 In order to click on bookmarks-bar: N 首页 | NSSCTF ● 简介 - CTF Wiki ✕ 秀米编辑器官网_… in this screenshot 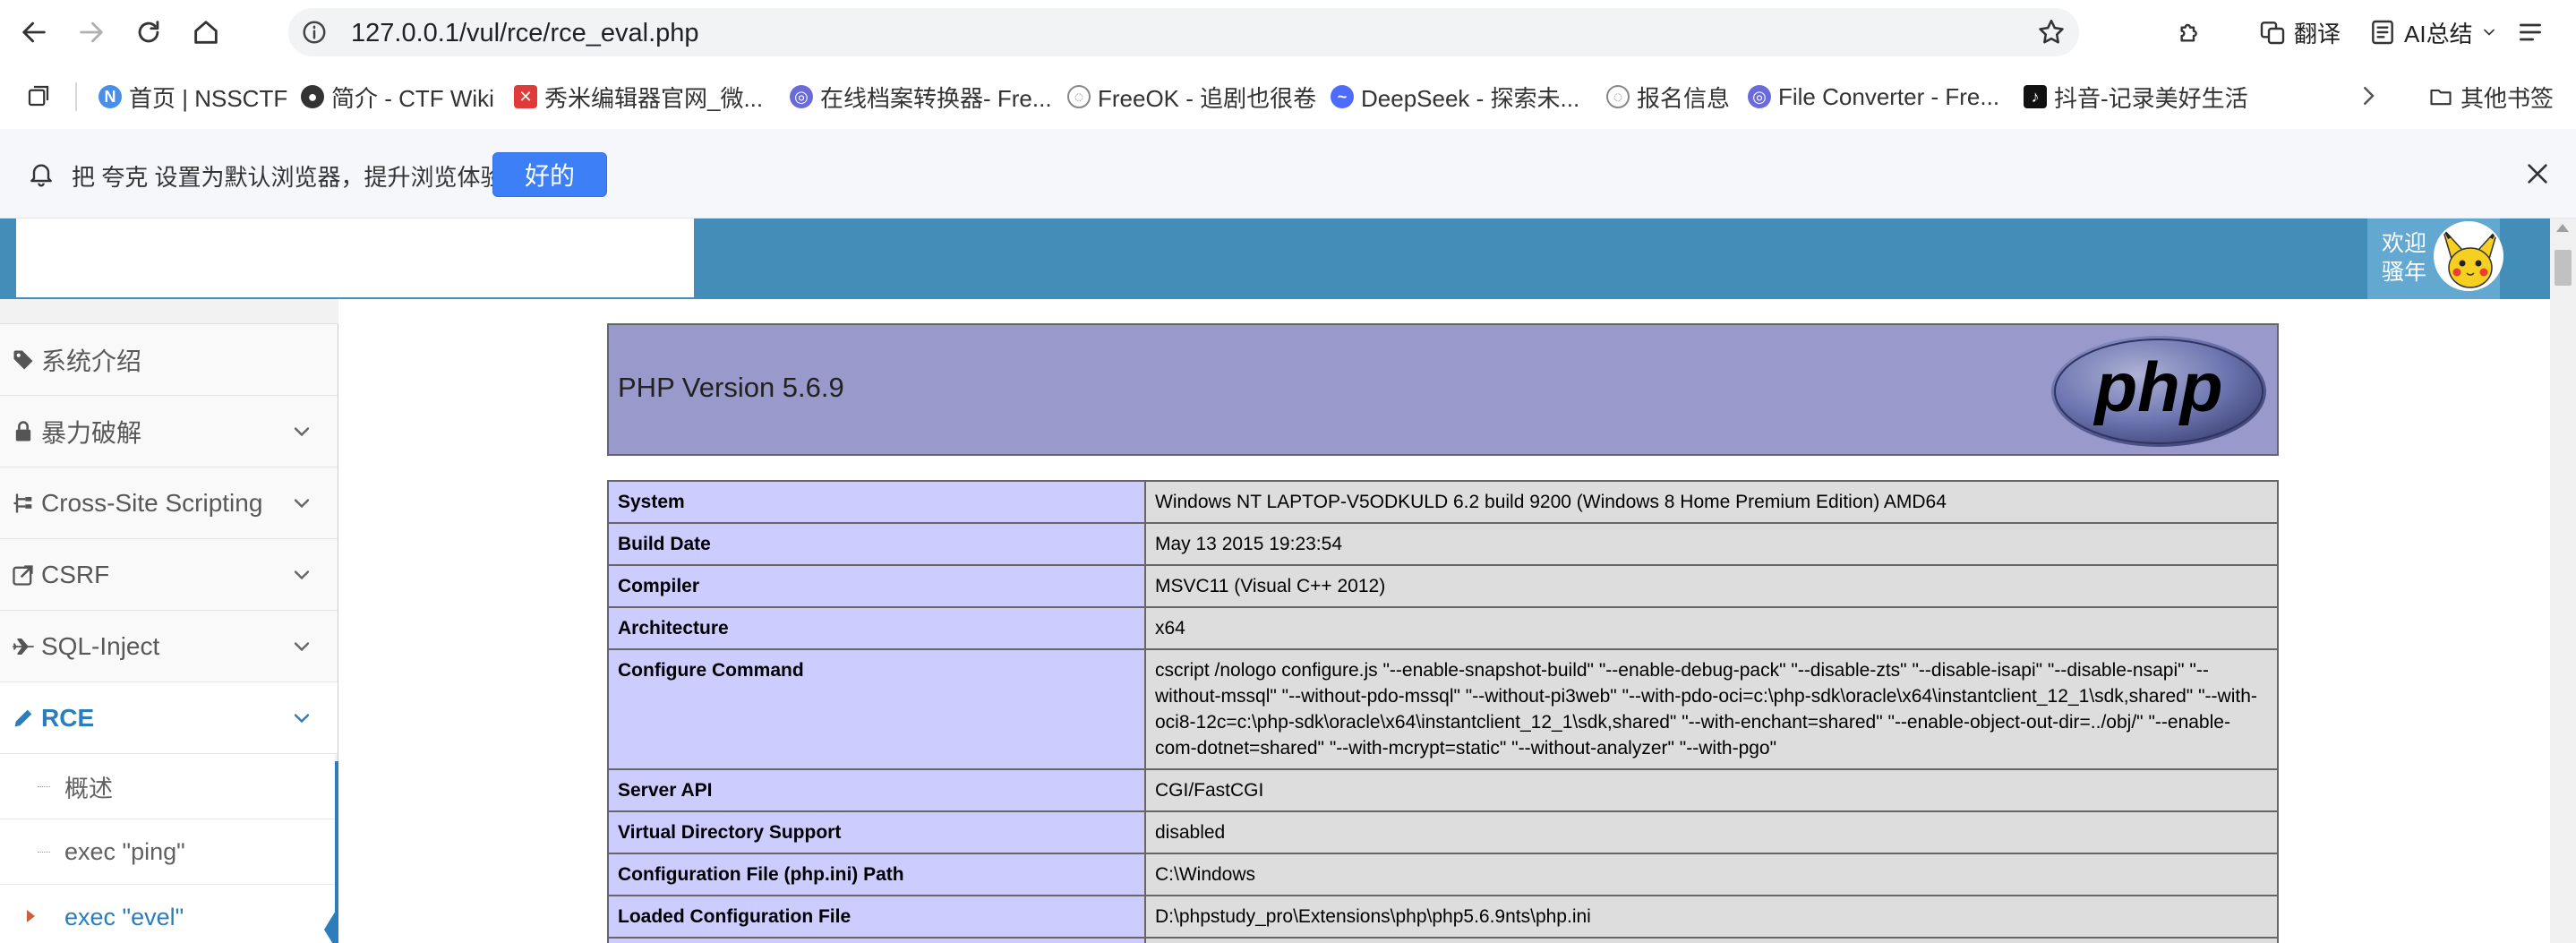, I will do `click(1288, 96)`.